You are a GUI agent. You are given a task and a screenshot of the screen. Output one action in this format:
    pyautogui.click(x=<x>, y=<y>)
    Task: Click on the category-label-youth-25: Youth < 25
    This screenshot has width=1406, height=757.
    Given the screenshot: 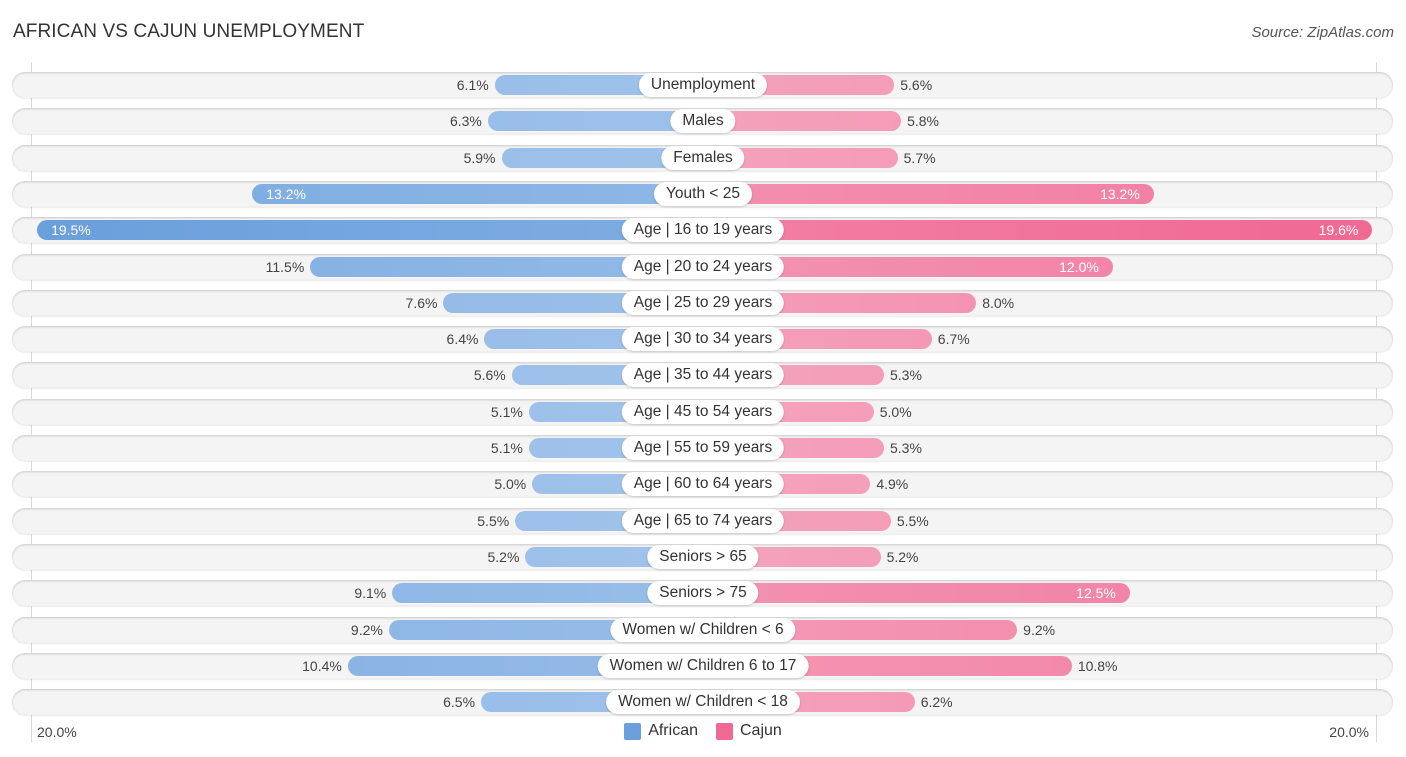 What is the action you would take?
    pyautogui.click(x=703, y=194)
    